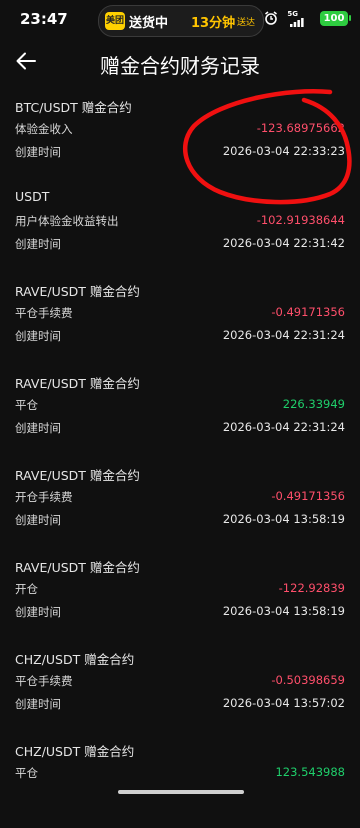  Describe the element at coordinates (283, 703) in the screenshot. I see `record-time: 2026-03-04 13:57:02` at that location.